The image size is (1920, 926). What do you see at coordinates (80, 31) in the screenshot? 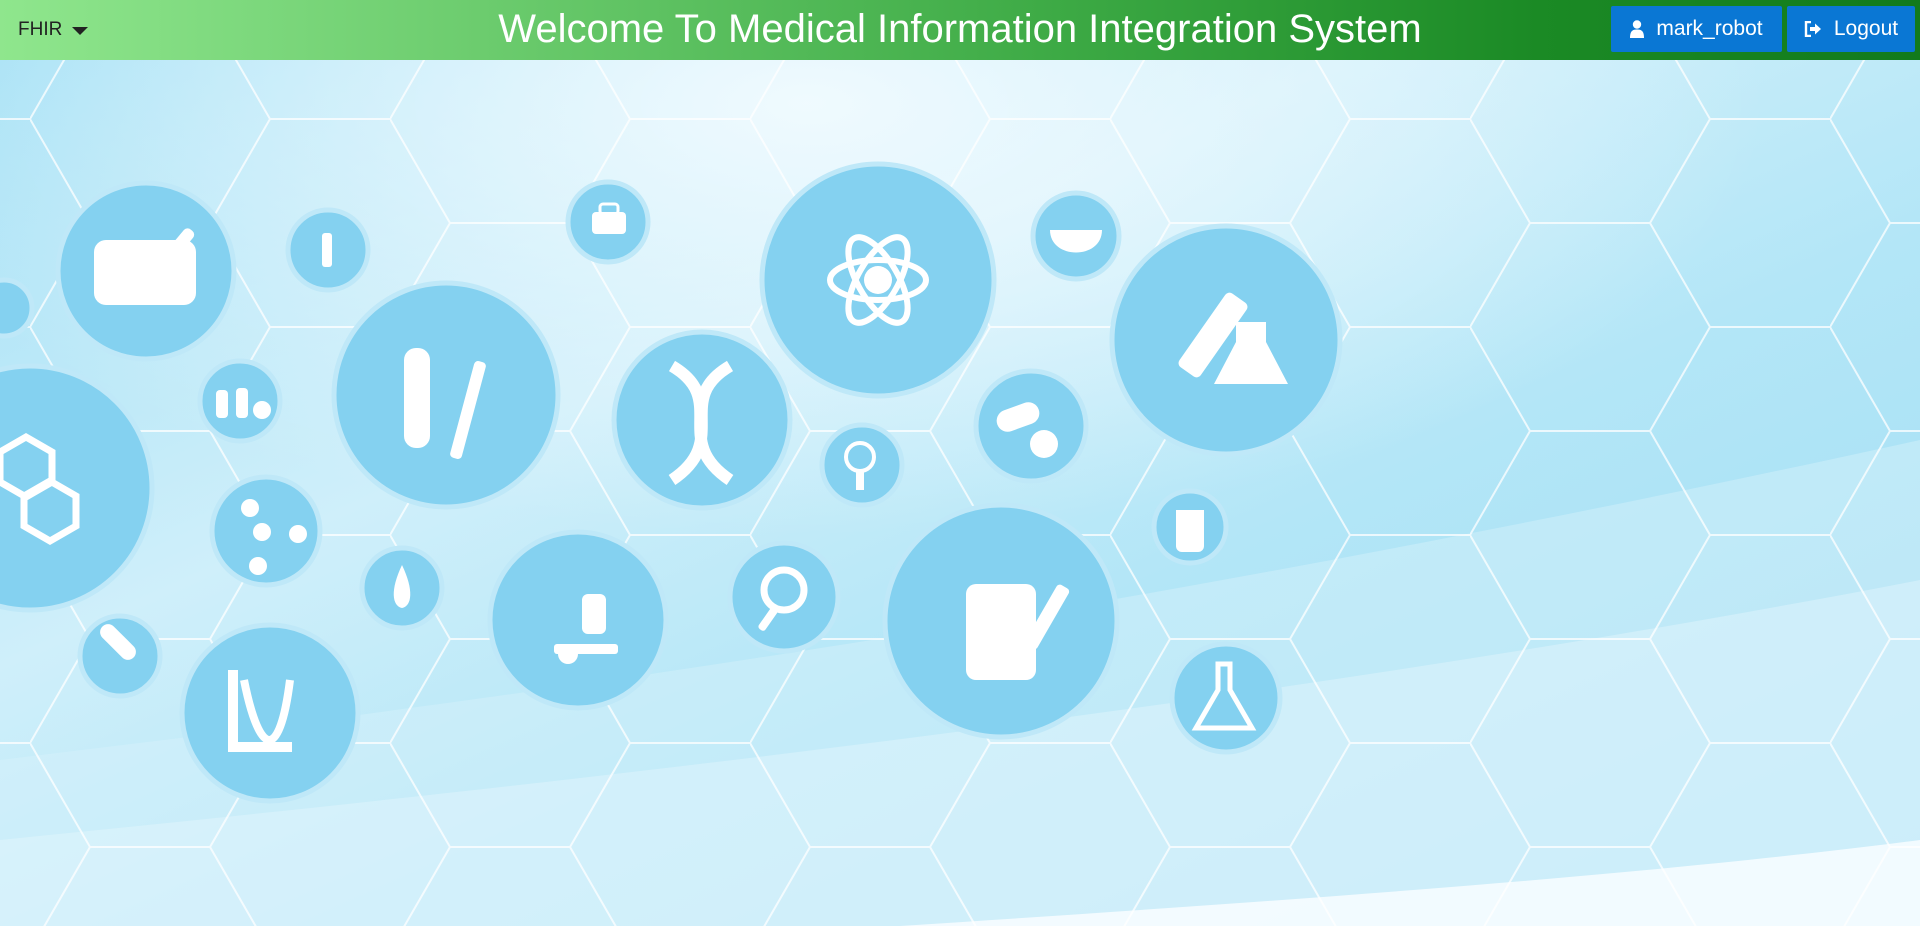
I see `chevron-down-icon` at bounding box center [80, 31].